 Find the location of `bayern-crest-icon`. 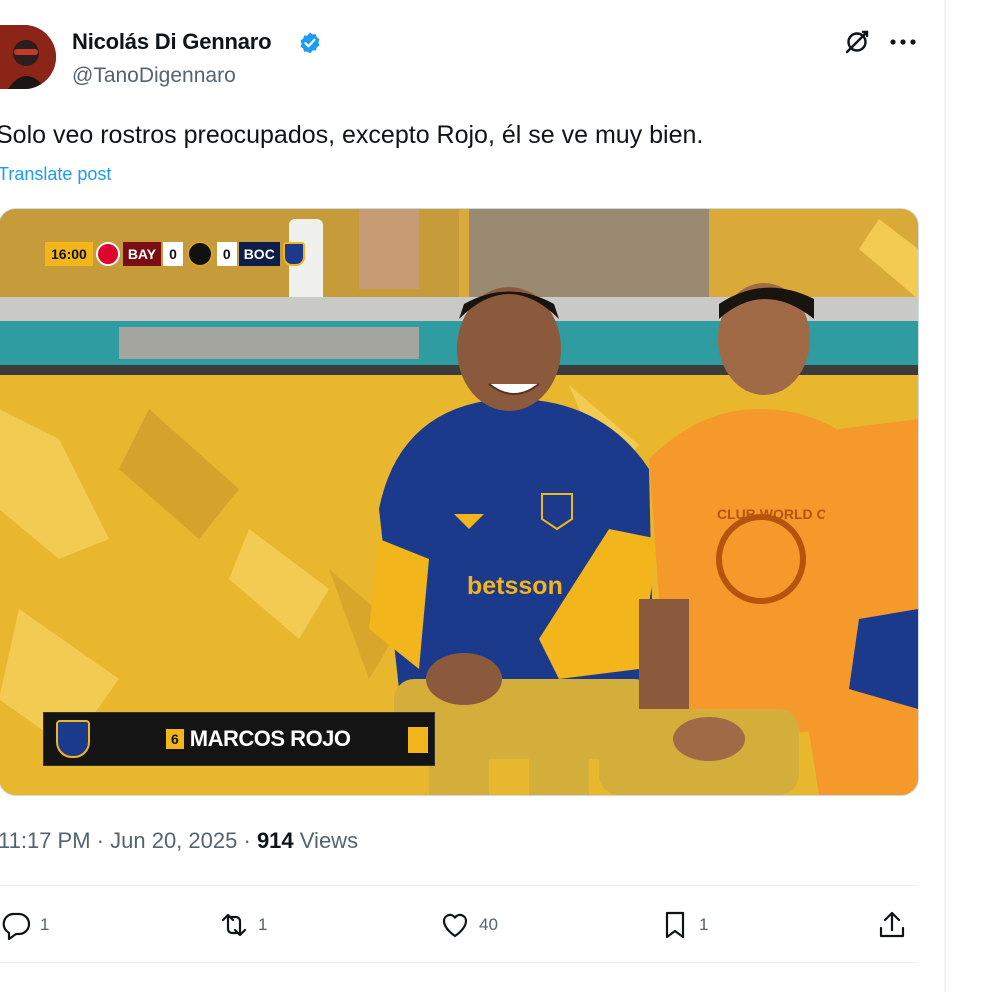

bayern-crest-icon is located at coordinates (107, 254).